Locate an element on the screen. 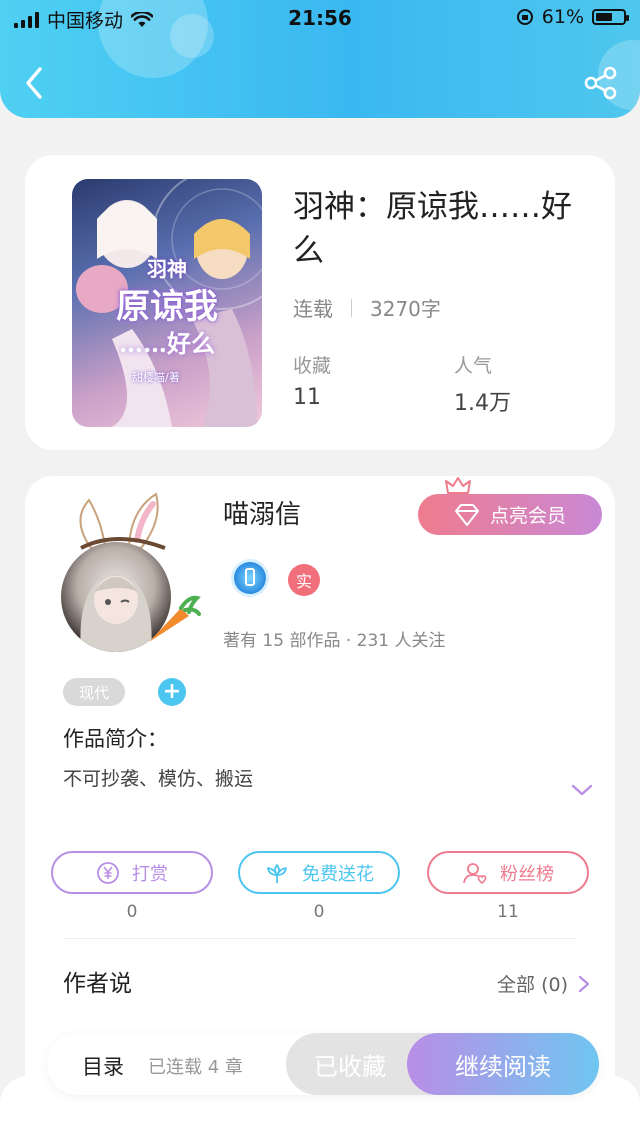 The width and height of the screenshot is (640, 1141). popularity-value: 1.4万 is located at coordinates (482, 403).